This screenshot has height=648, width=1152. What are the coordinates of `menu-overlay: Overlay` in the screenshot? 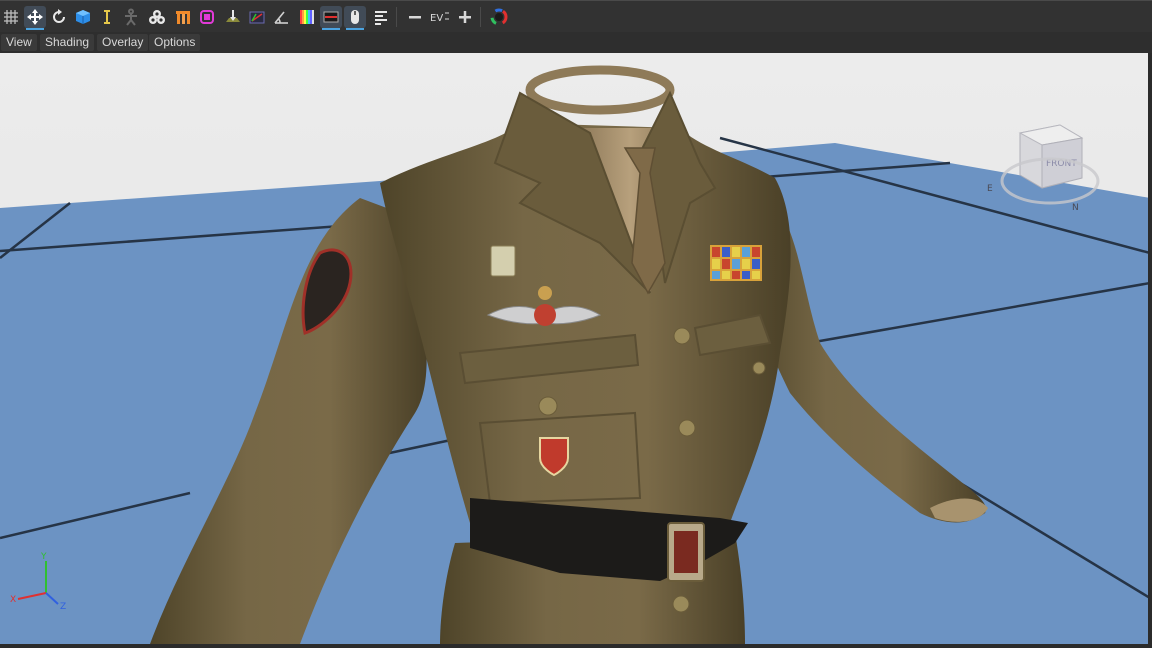 It's located at (123, 42).